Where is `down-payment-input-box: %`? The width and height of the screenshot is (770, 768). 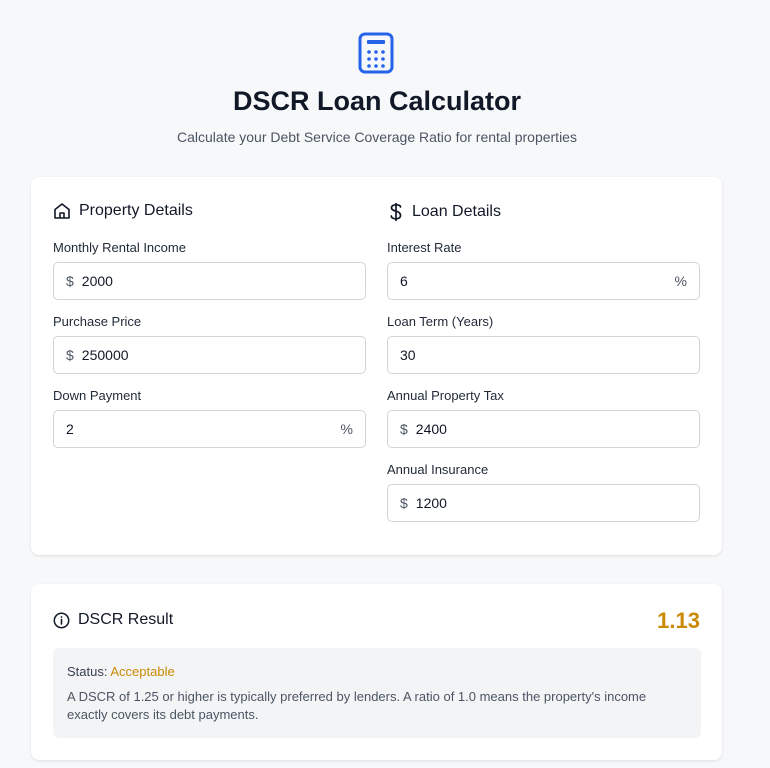
down-payment-input-box: % is located at coordinates (209, 429).